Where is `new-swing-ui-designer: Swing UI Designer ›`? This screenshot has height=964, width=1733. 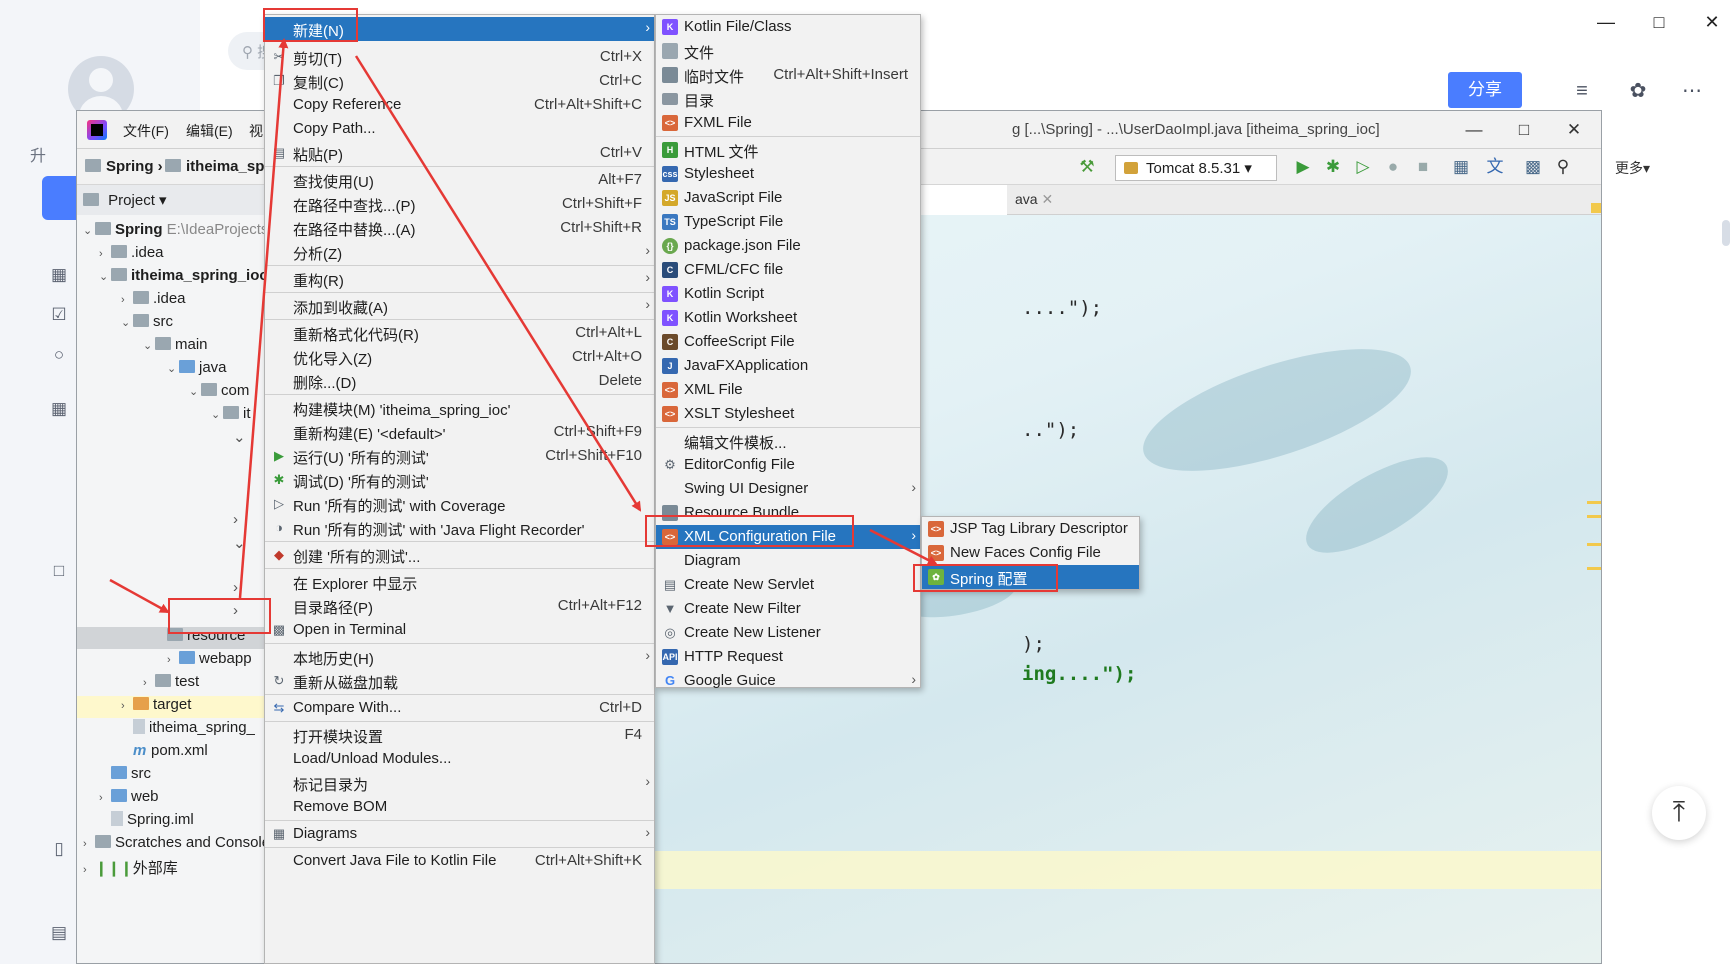
new-swing-ui-designer: Swing UI Designer › is located at coordinates (788, 489).